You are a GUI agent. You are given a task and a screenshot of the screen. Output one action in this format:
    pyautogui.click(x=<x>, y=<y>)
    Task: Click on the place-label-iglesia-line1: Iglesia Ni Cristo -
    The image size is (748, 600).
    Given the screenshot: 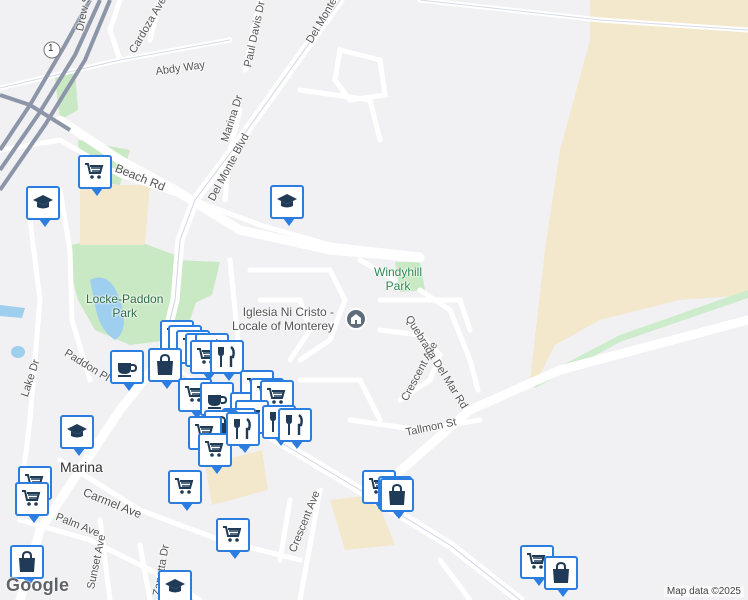 What is the action you would take?
    pyautogui.click(x=288, y=312)
    